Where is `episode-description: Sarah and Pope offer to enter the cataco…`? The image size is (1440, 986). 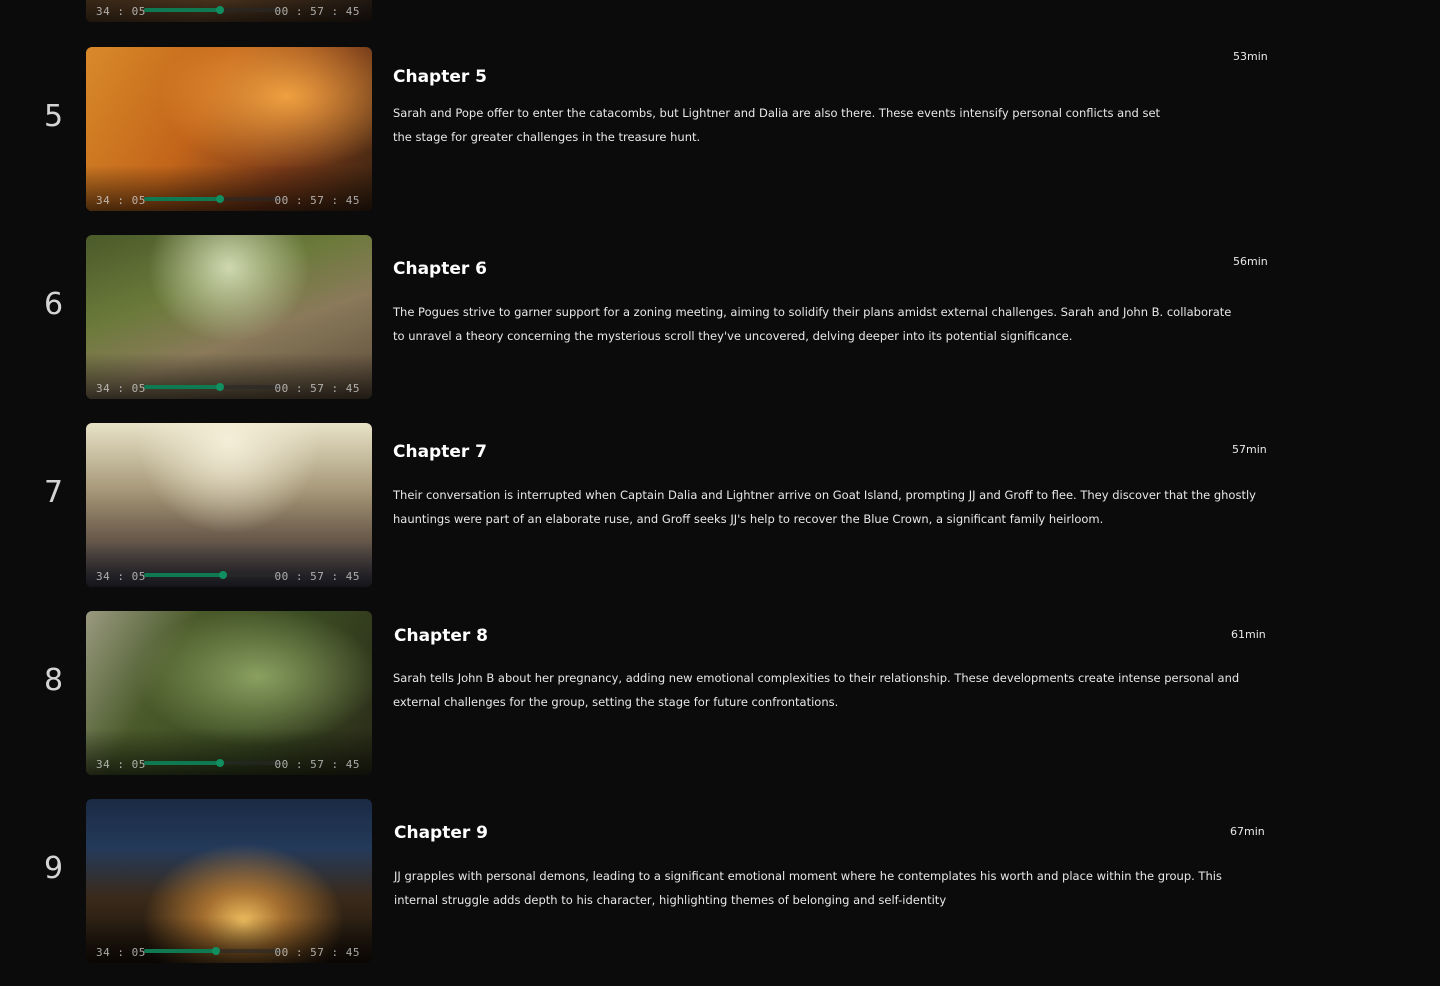 episode-description: Sarah and Pope offer to enter the cataco… is located at coordinates (777, 125).